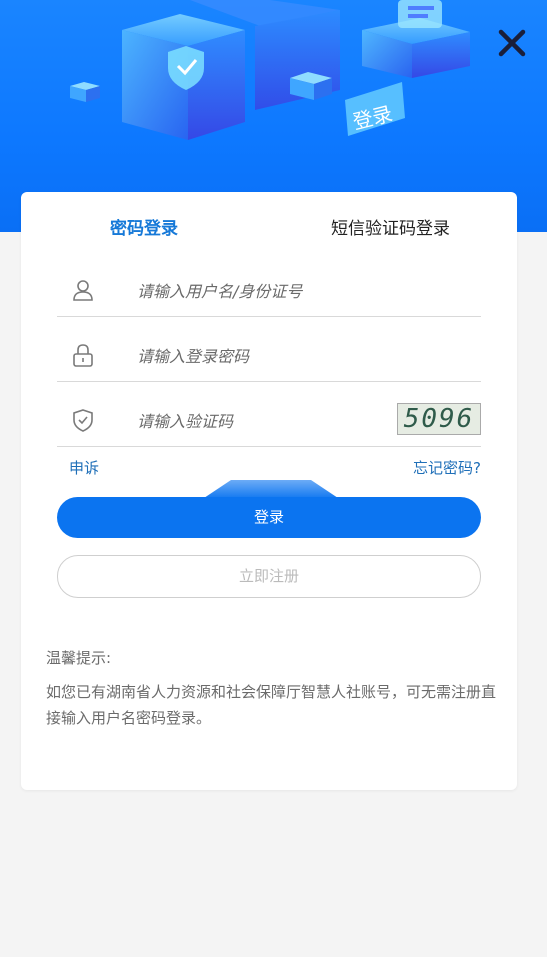 Image resolution: width=547 pixels, height=957 pixels. Describe the element at coordinates (144, 226) in the screenshot. I see `tab-password-login: 密码登录` at that location.